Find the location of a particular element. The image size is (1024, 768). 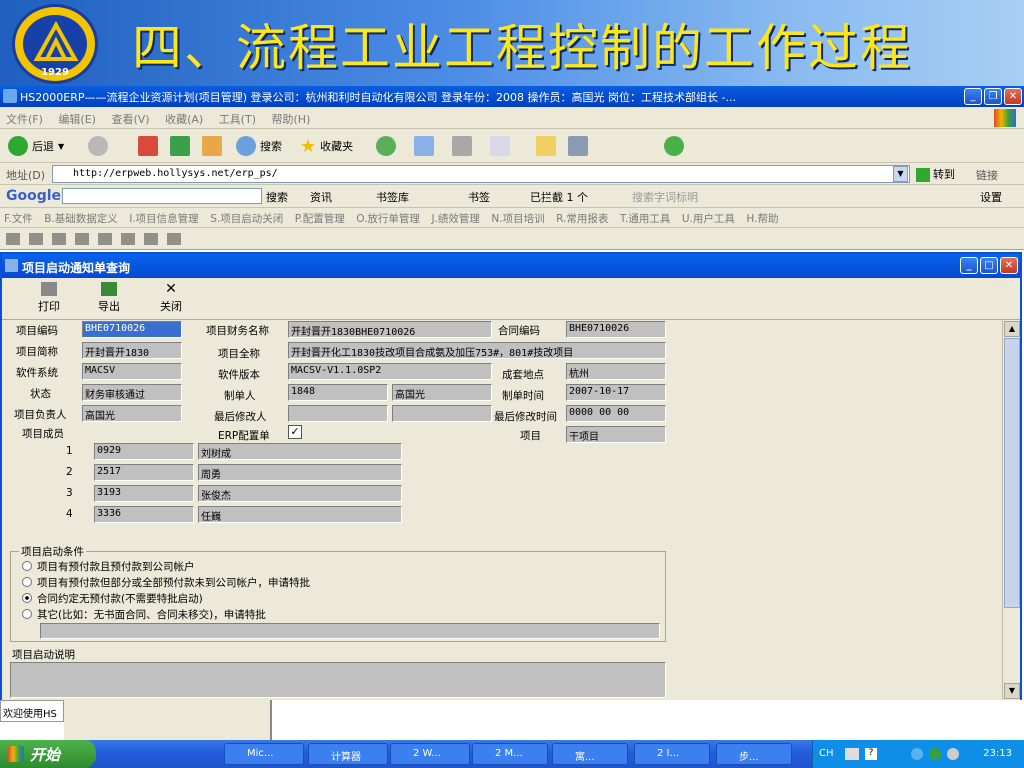

mask-icon is located at coordinates (151, 239).